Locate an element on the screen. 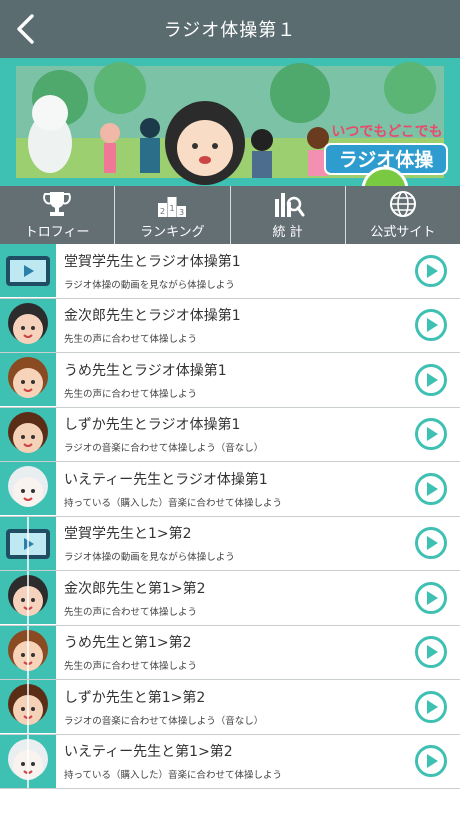 The image size is (460, 818). list-item: うめ先生と第1>第2 先生の声に合わせて体操しよう is located at coordinates (230, 652).